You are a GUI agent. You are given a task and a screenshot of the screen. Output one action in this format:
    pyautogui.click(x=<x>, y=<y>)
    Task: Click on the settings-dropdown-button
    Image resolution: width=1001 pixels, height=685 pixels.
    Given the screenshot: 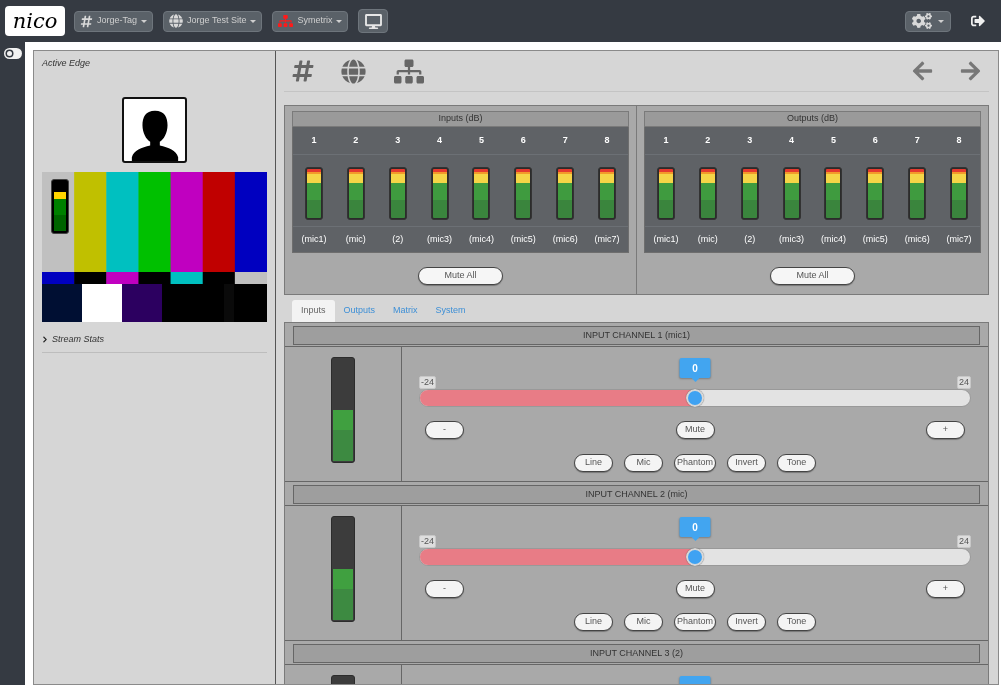 What is the action you would take?
    pyautogui.click(x=928, y=21)
    